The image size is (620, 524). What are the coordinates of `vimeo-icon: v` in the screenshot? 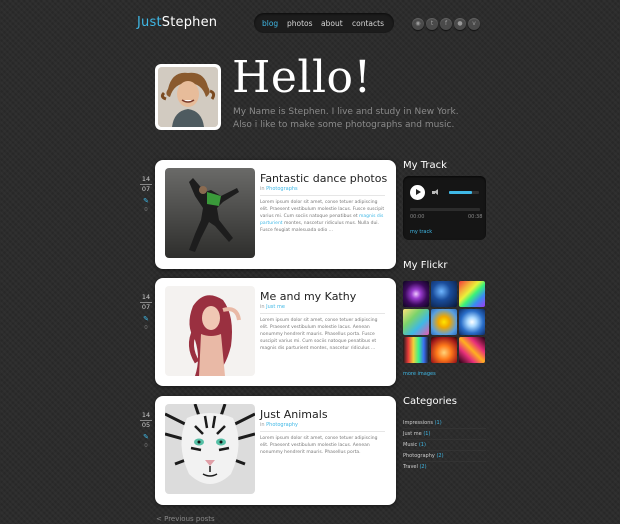 It's located at (474, 24).